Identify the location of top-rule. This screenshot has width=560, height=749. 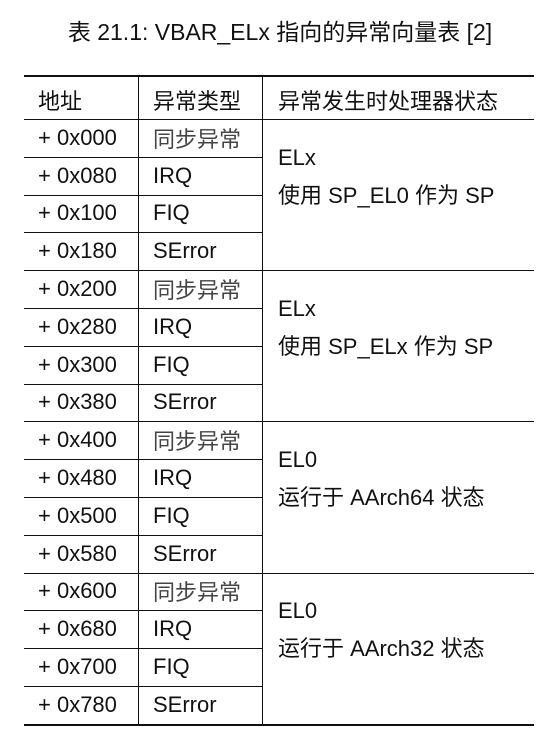
(279, 76).